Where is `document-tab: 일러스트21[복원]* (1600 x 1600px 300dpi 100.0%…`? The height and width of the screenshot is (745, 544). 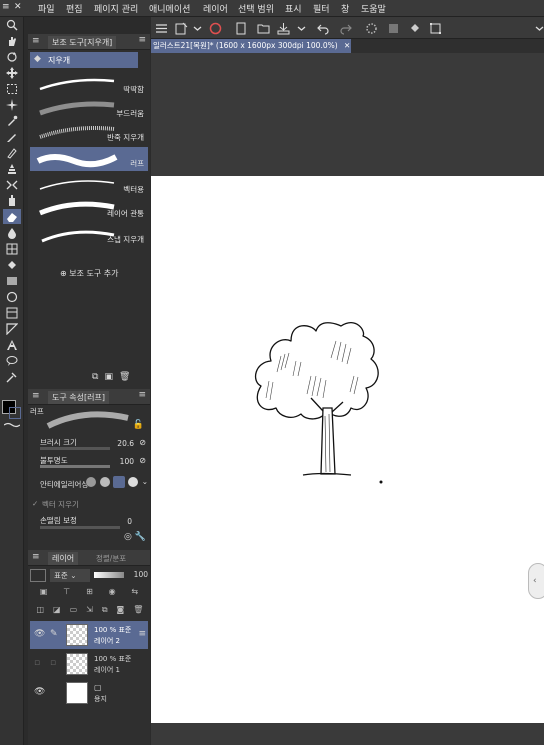 document-tab: 일러스트21[복원]* (1600 x 1600px 300dpi 100.0%… is located at coordinates (251, 46).